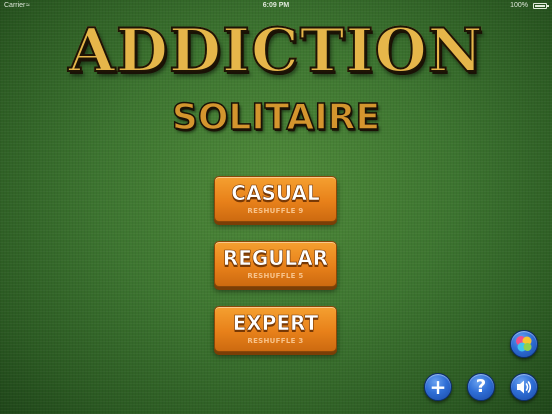  I want to click on status-time: 6:09 PM, so click(276, 5).